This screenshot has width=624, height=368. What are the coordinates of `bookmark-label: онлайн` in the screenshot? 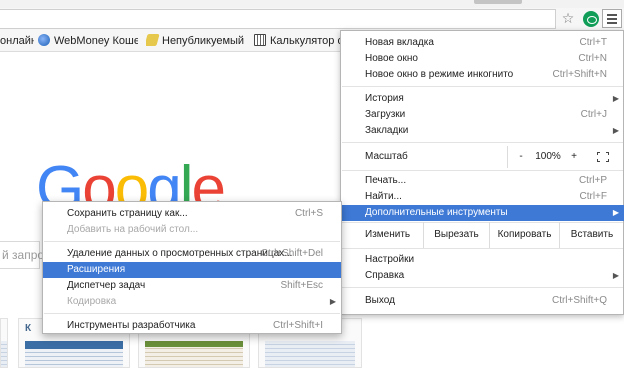 It's located at (17, 41).